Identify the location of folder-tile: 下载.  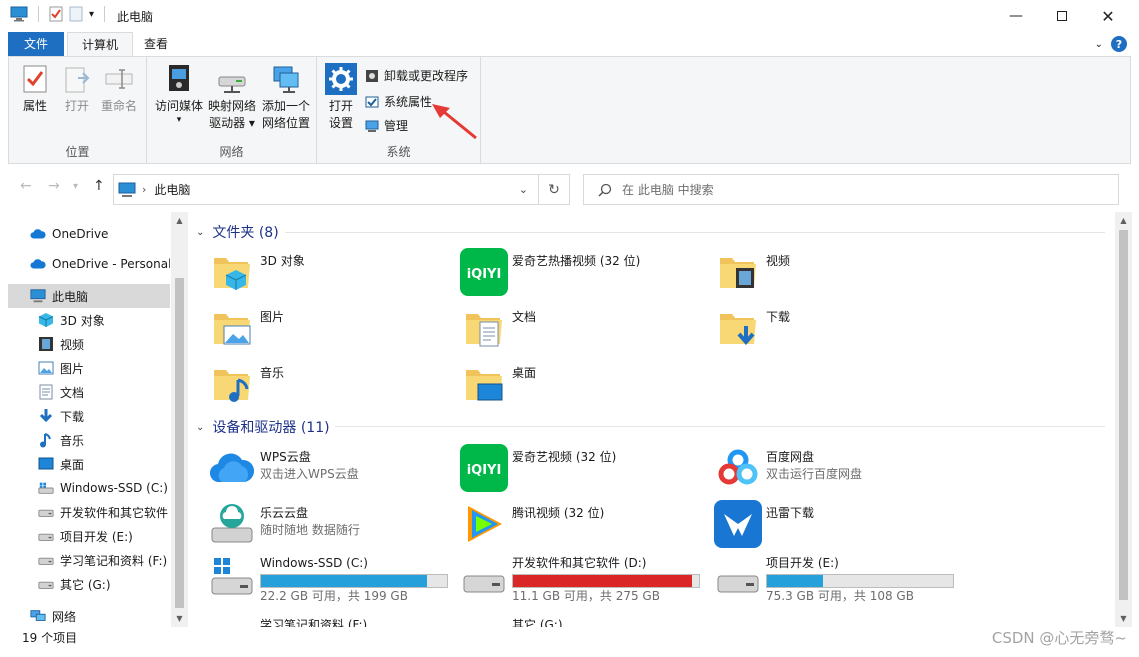
(839, 330).